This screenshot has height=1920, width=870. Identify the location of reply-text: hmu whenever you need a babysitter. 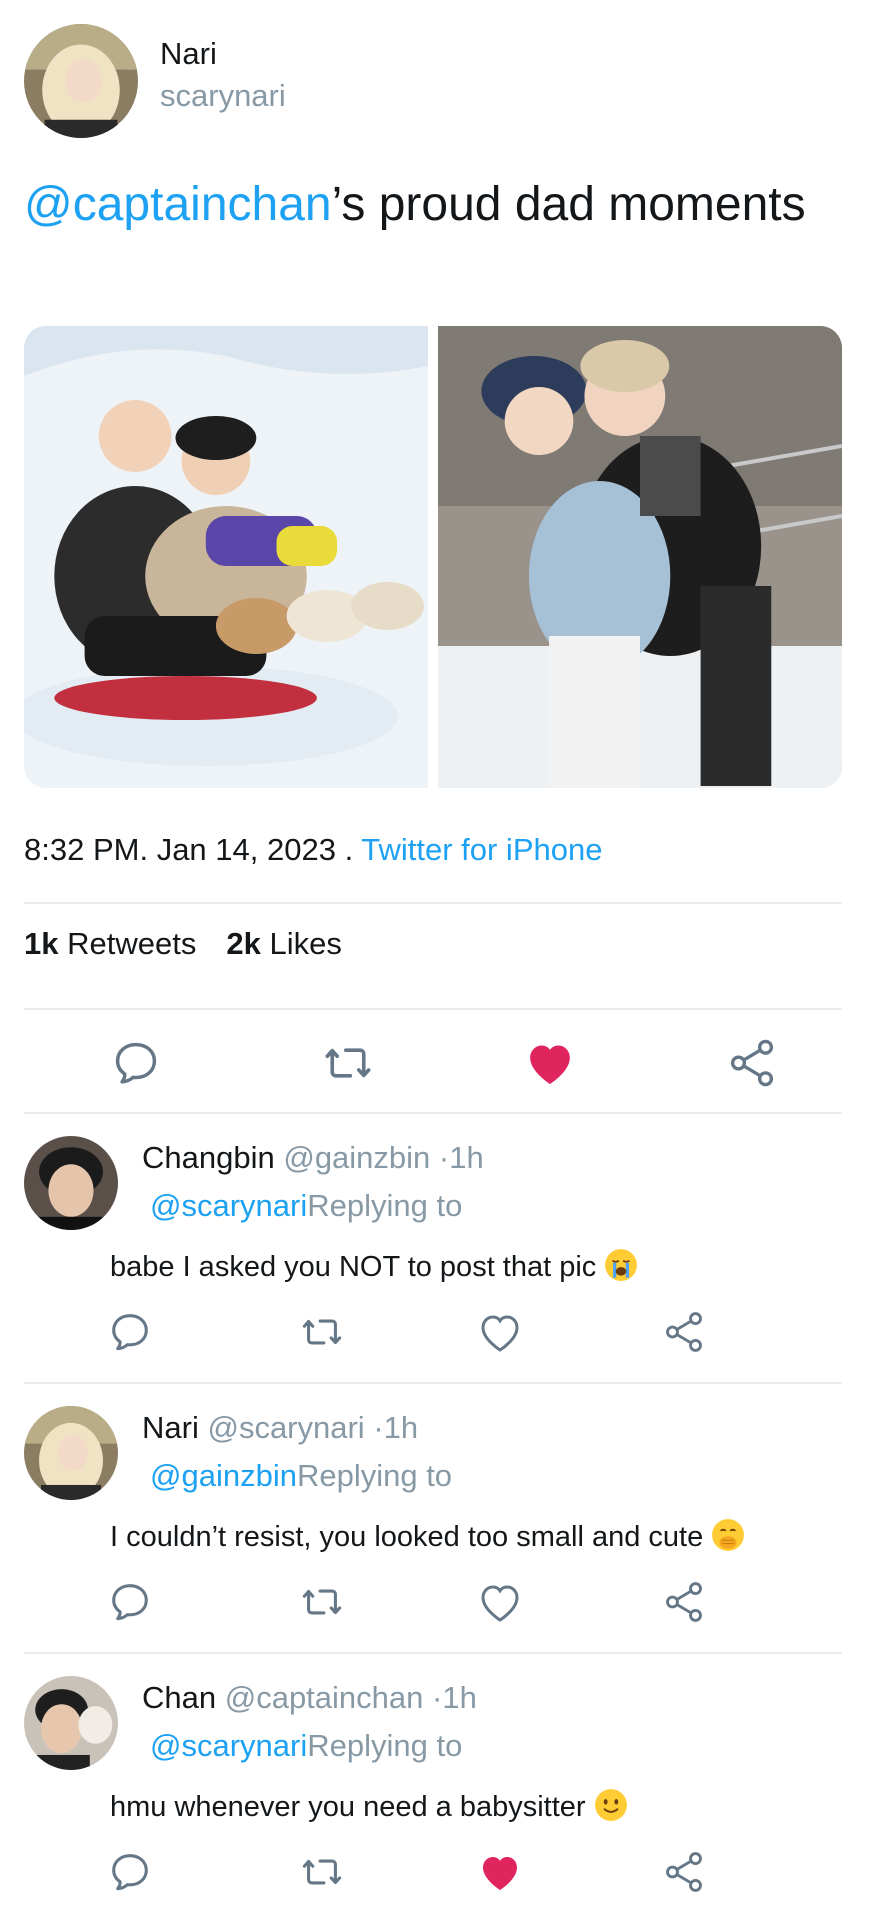
(369, 1806).